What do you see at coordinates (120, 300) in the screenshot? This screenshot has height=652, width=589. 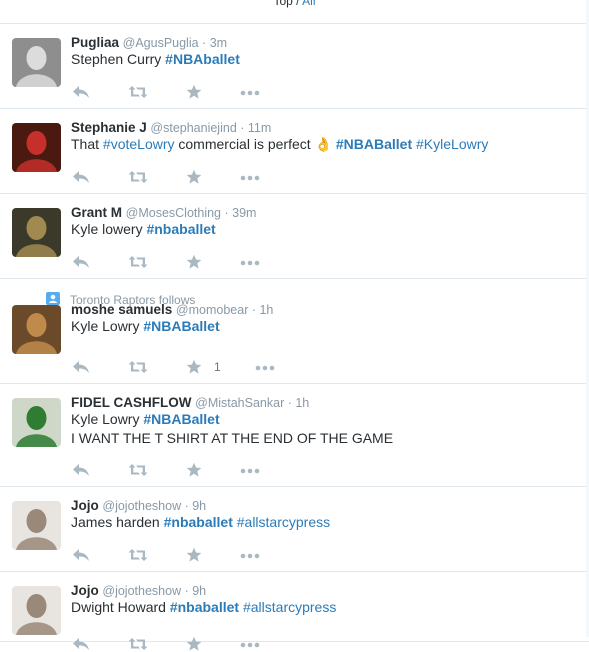 I see `follows-context: Toronto Raptors follows` at bounding box center [120, 300].